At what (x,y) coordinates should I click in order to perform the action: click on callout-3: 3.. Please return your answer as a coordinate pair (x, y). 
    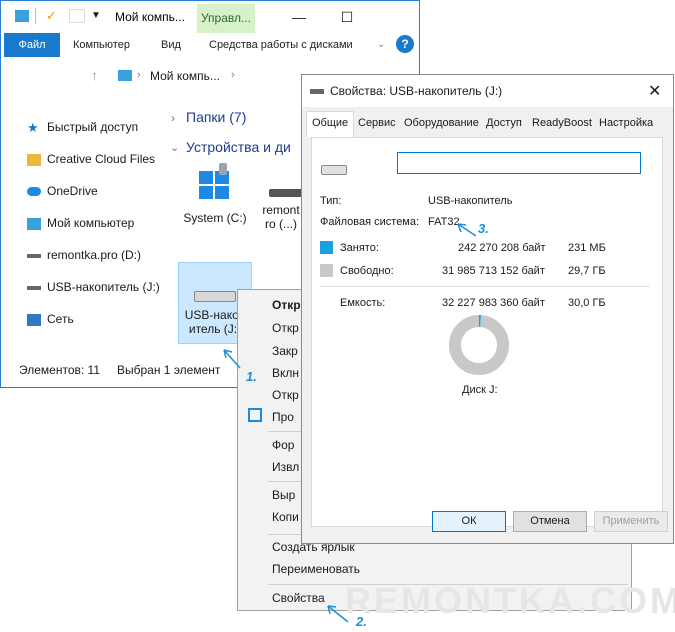
    Looking at the image, I should click on (483, 228).